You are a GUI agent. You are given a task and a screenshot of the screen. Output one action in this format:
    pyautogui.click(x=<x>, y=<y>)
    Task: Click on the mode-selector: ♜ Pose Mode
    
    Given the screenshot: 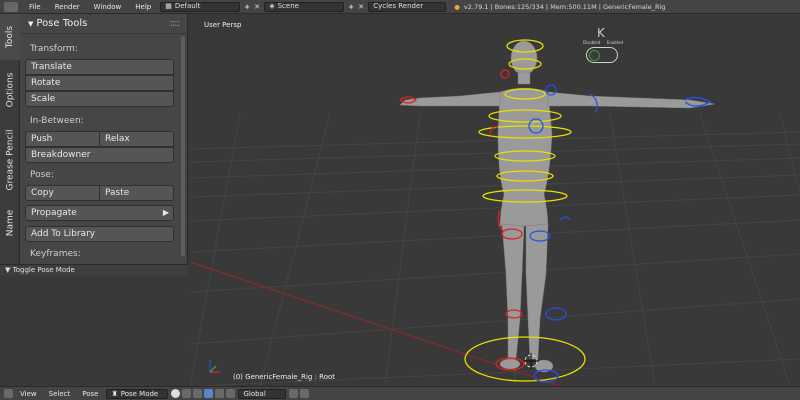 What is the action you would take?
    pyautogui.click(x=137, y=393)
    